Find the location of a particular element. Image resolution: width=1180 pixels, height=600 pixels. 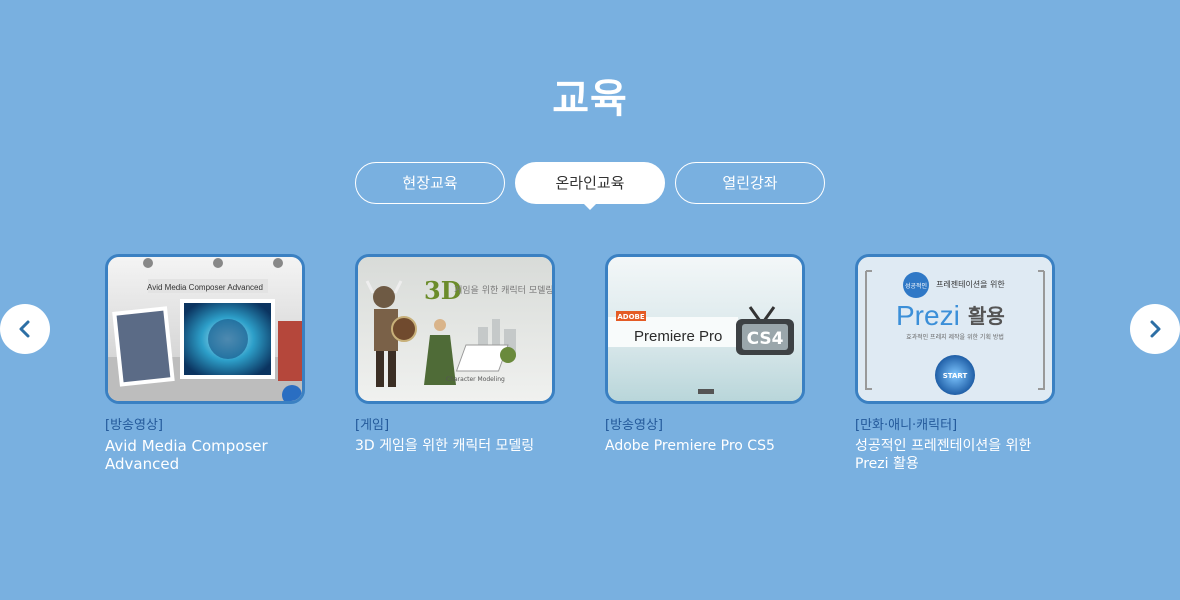

course-title: Adobe Premiere Pro CS5 is located at coordinates (705, 446).